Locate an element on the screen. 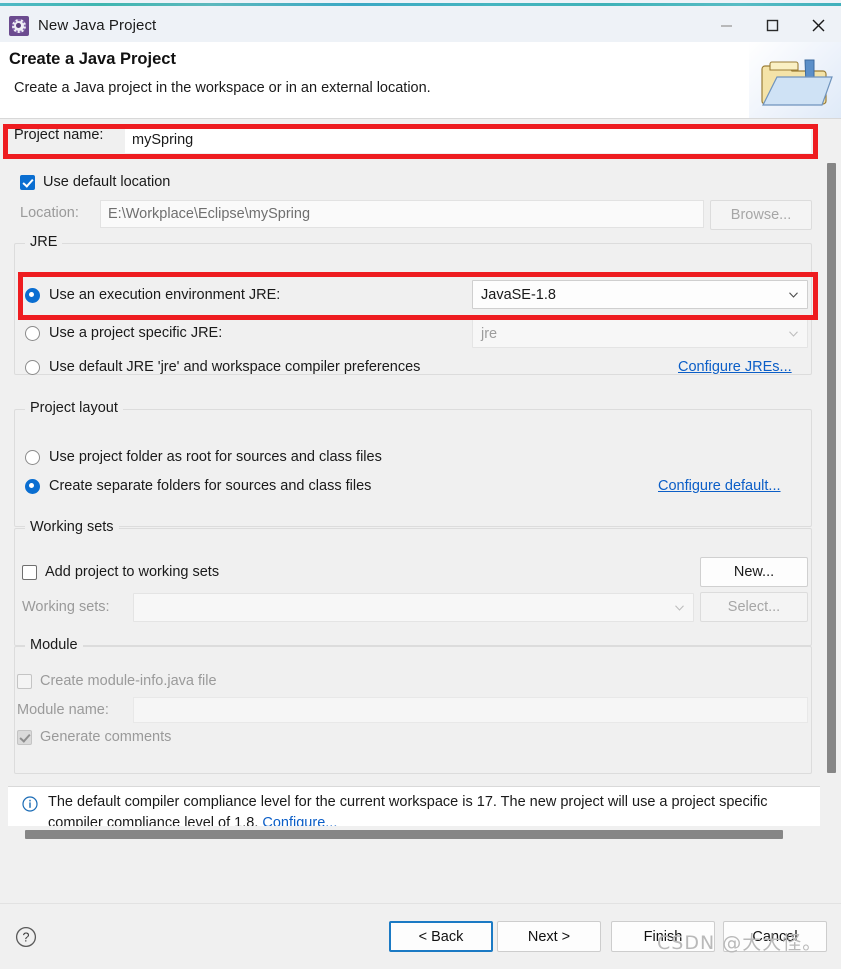 This screenshot has height=969, width=841. horizontal-scrollbar is located at coordinates (414, 835).